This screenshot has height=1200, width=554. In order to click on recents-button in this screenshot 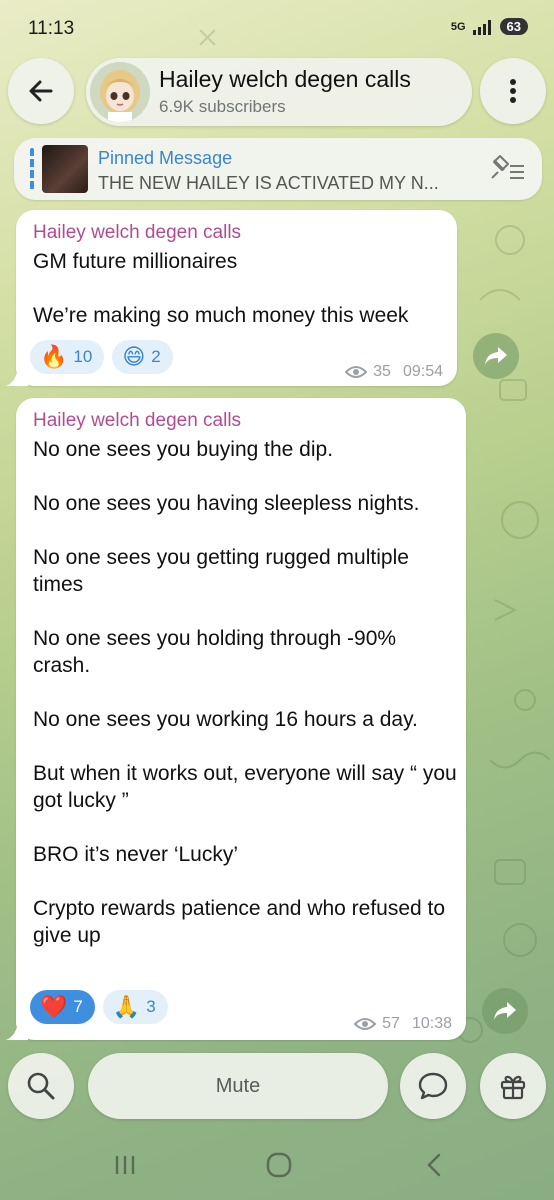, I will do `click(125, 1165)`.